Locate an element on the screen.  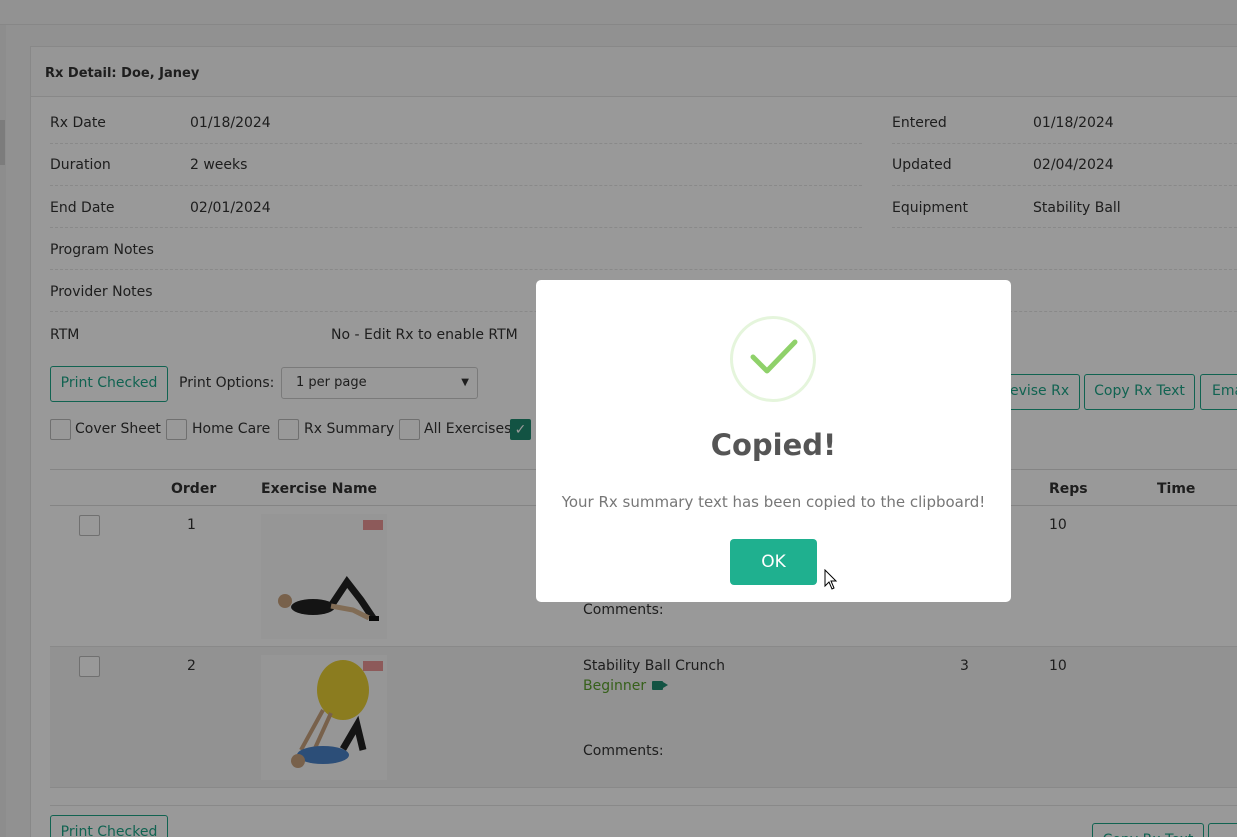
mouse-cursor-icon is located at coordinates (831, 579).